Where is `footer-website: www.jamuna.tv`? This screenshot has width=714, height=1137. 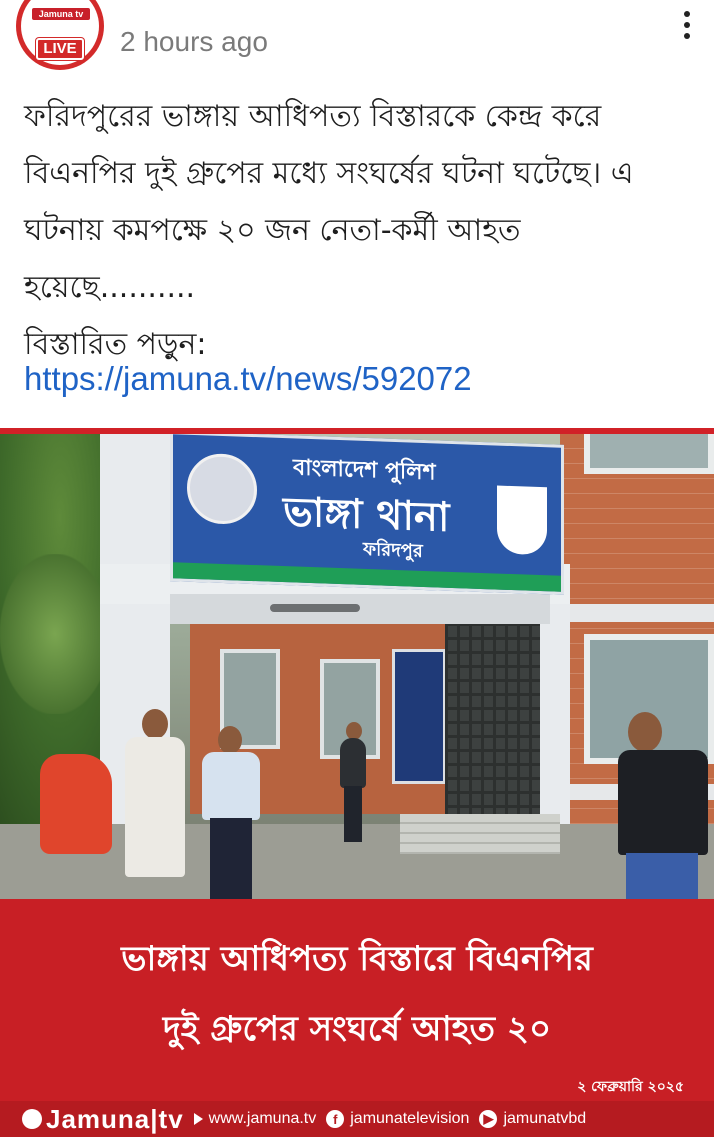 footer-website: www.jamuna.tv is located at coordinates (255, 1119).